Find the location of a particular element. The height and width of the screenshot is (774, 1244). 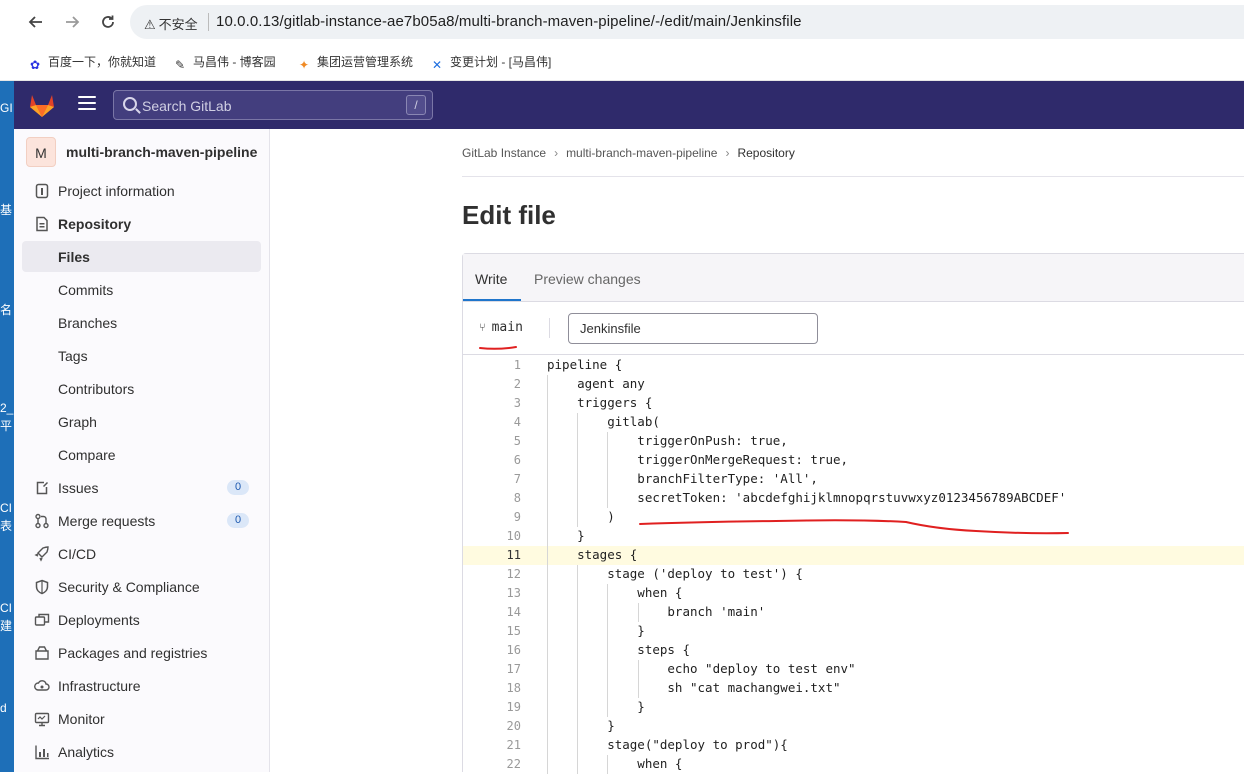

sidebar-item-issues: Issues 0 is located at coordinates (141, 487).